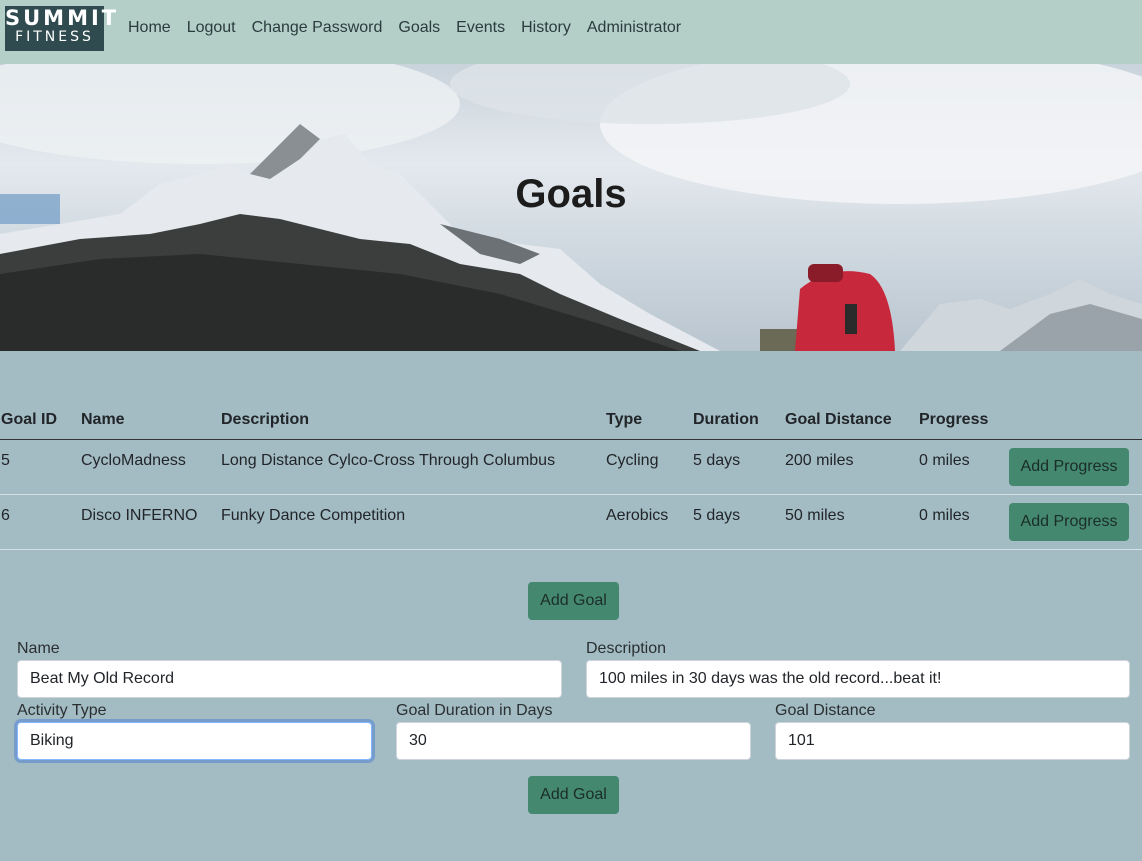 The image size is (1142, 861). Describe the element at coordinates (480, 28) in the screenshot. I see `nav-events: Events` at that location.